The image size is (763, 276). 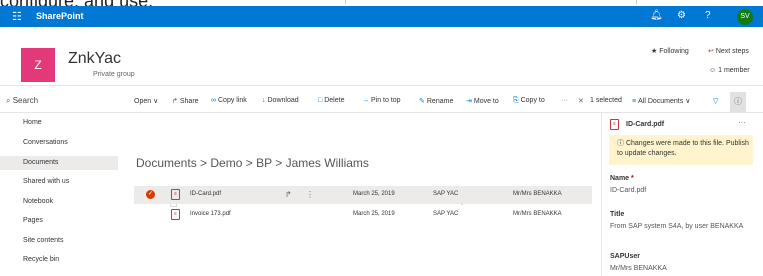 I want to click on star-icon: ★, so click(x=654, y=51).